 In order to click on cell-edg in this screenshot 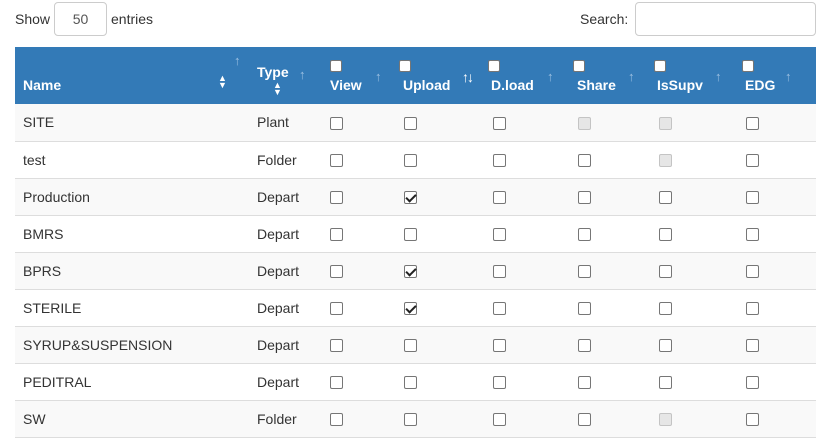, I will do `click(775, 344)`.